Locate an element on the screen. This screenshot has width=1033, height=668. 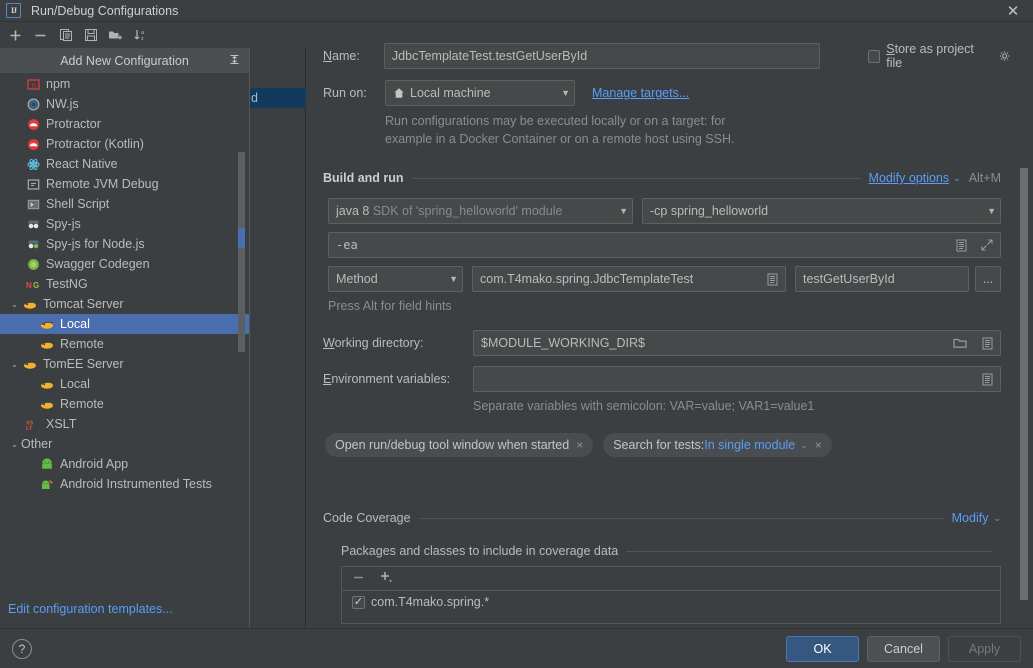
classpath-value: -cp spring_helloworld is located at coordinates (709, 211).